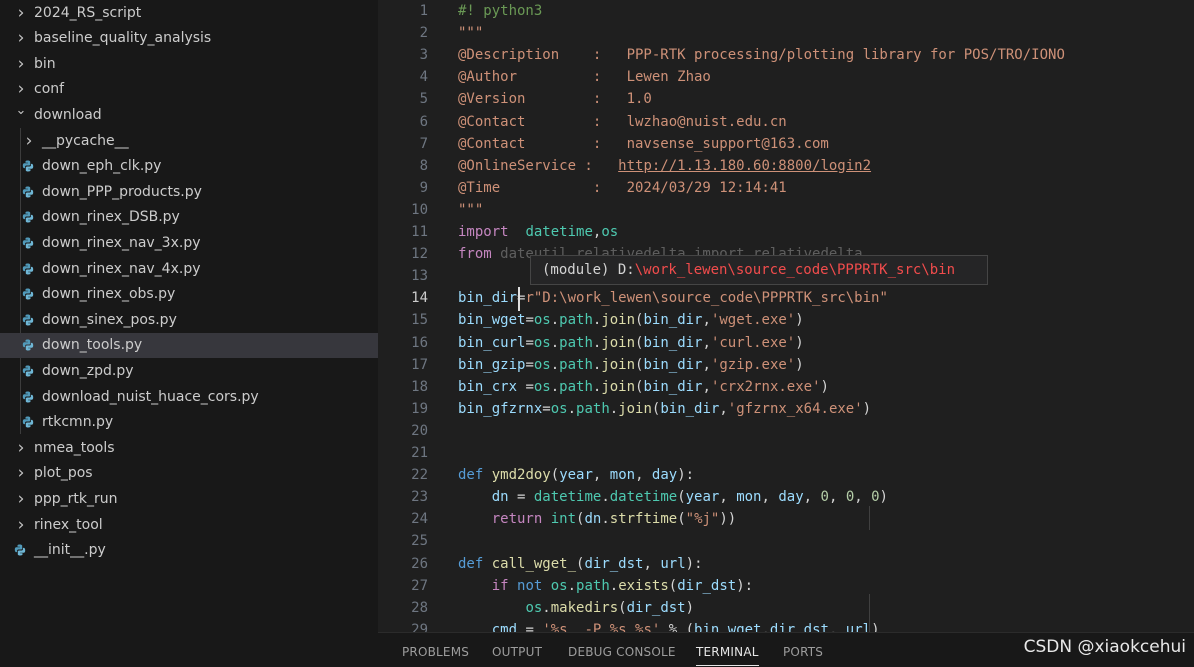  I want to click on tree-file: down_rinex_nav_4x.py, so click(189, 268).